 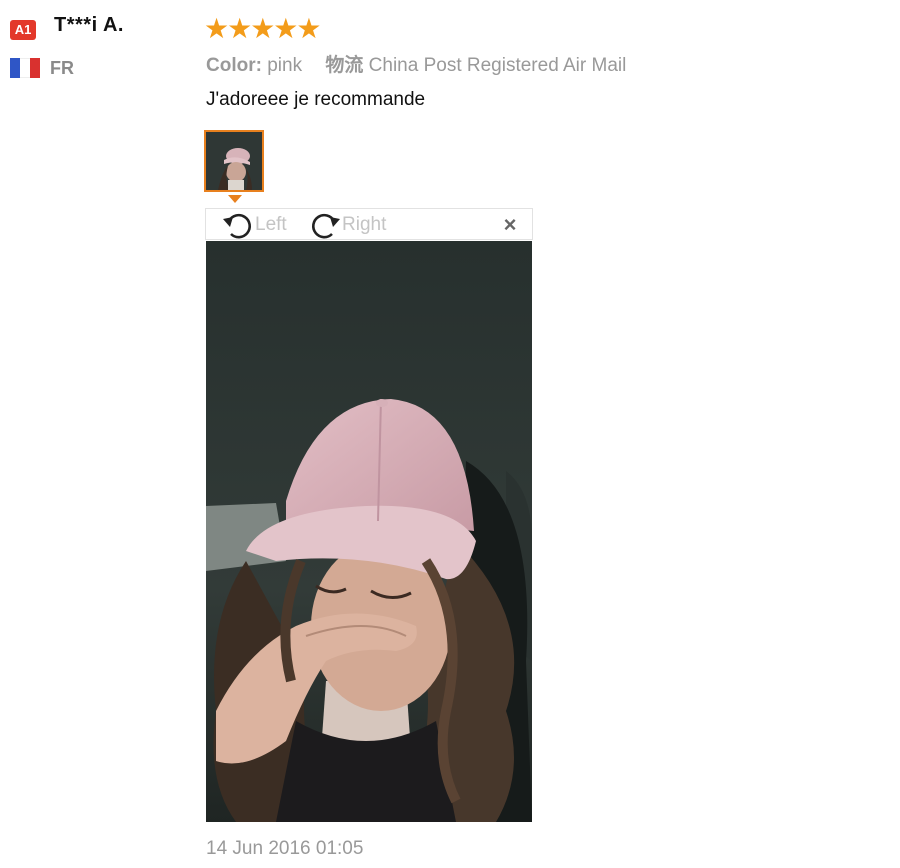 I want to click on star-rating: ★★★★★, so click(x=263, y=28).